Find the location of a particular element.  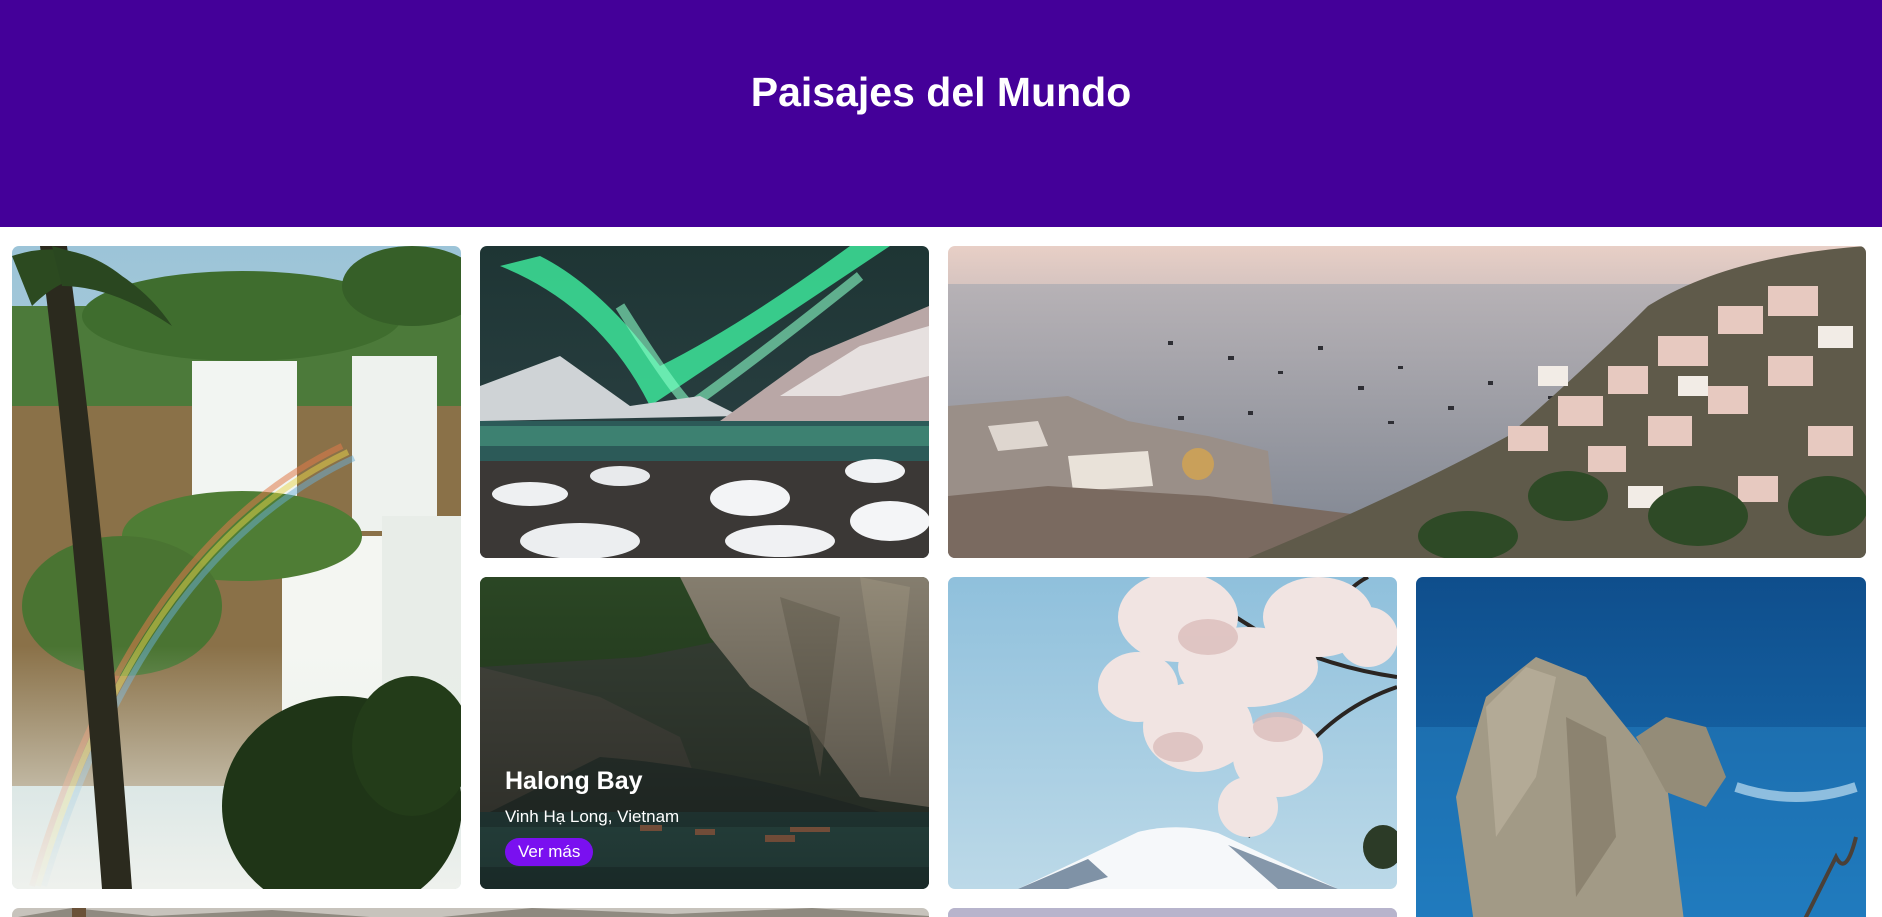

see-more-button: Ver más is located at coordinates (549, 852).